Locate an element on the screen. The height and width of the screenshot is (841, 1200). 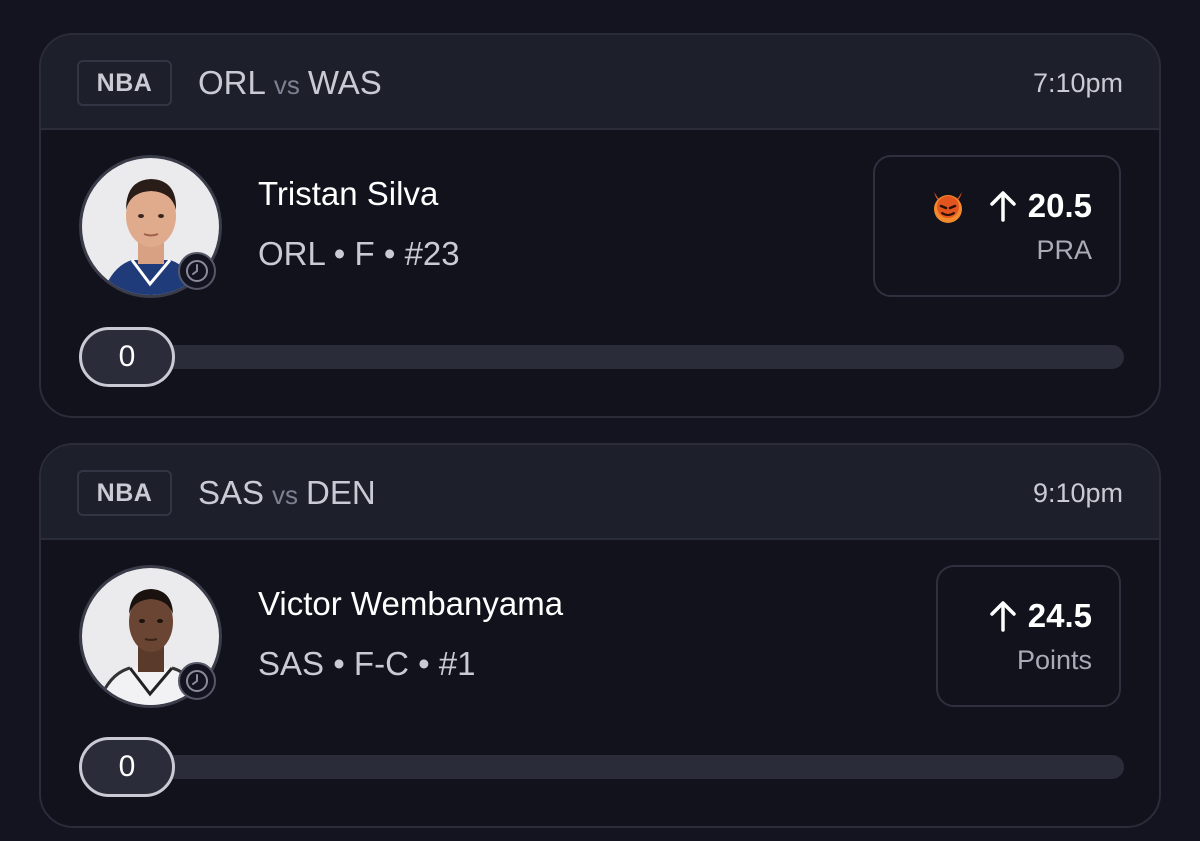
matchup: SAS vs DEN is located at coordinates (287, 493).